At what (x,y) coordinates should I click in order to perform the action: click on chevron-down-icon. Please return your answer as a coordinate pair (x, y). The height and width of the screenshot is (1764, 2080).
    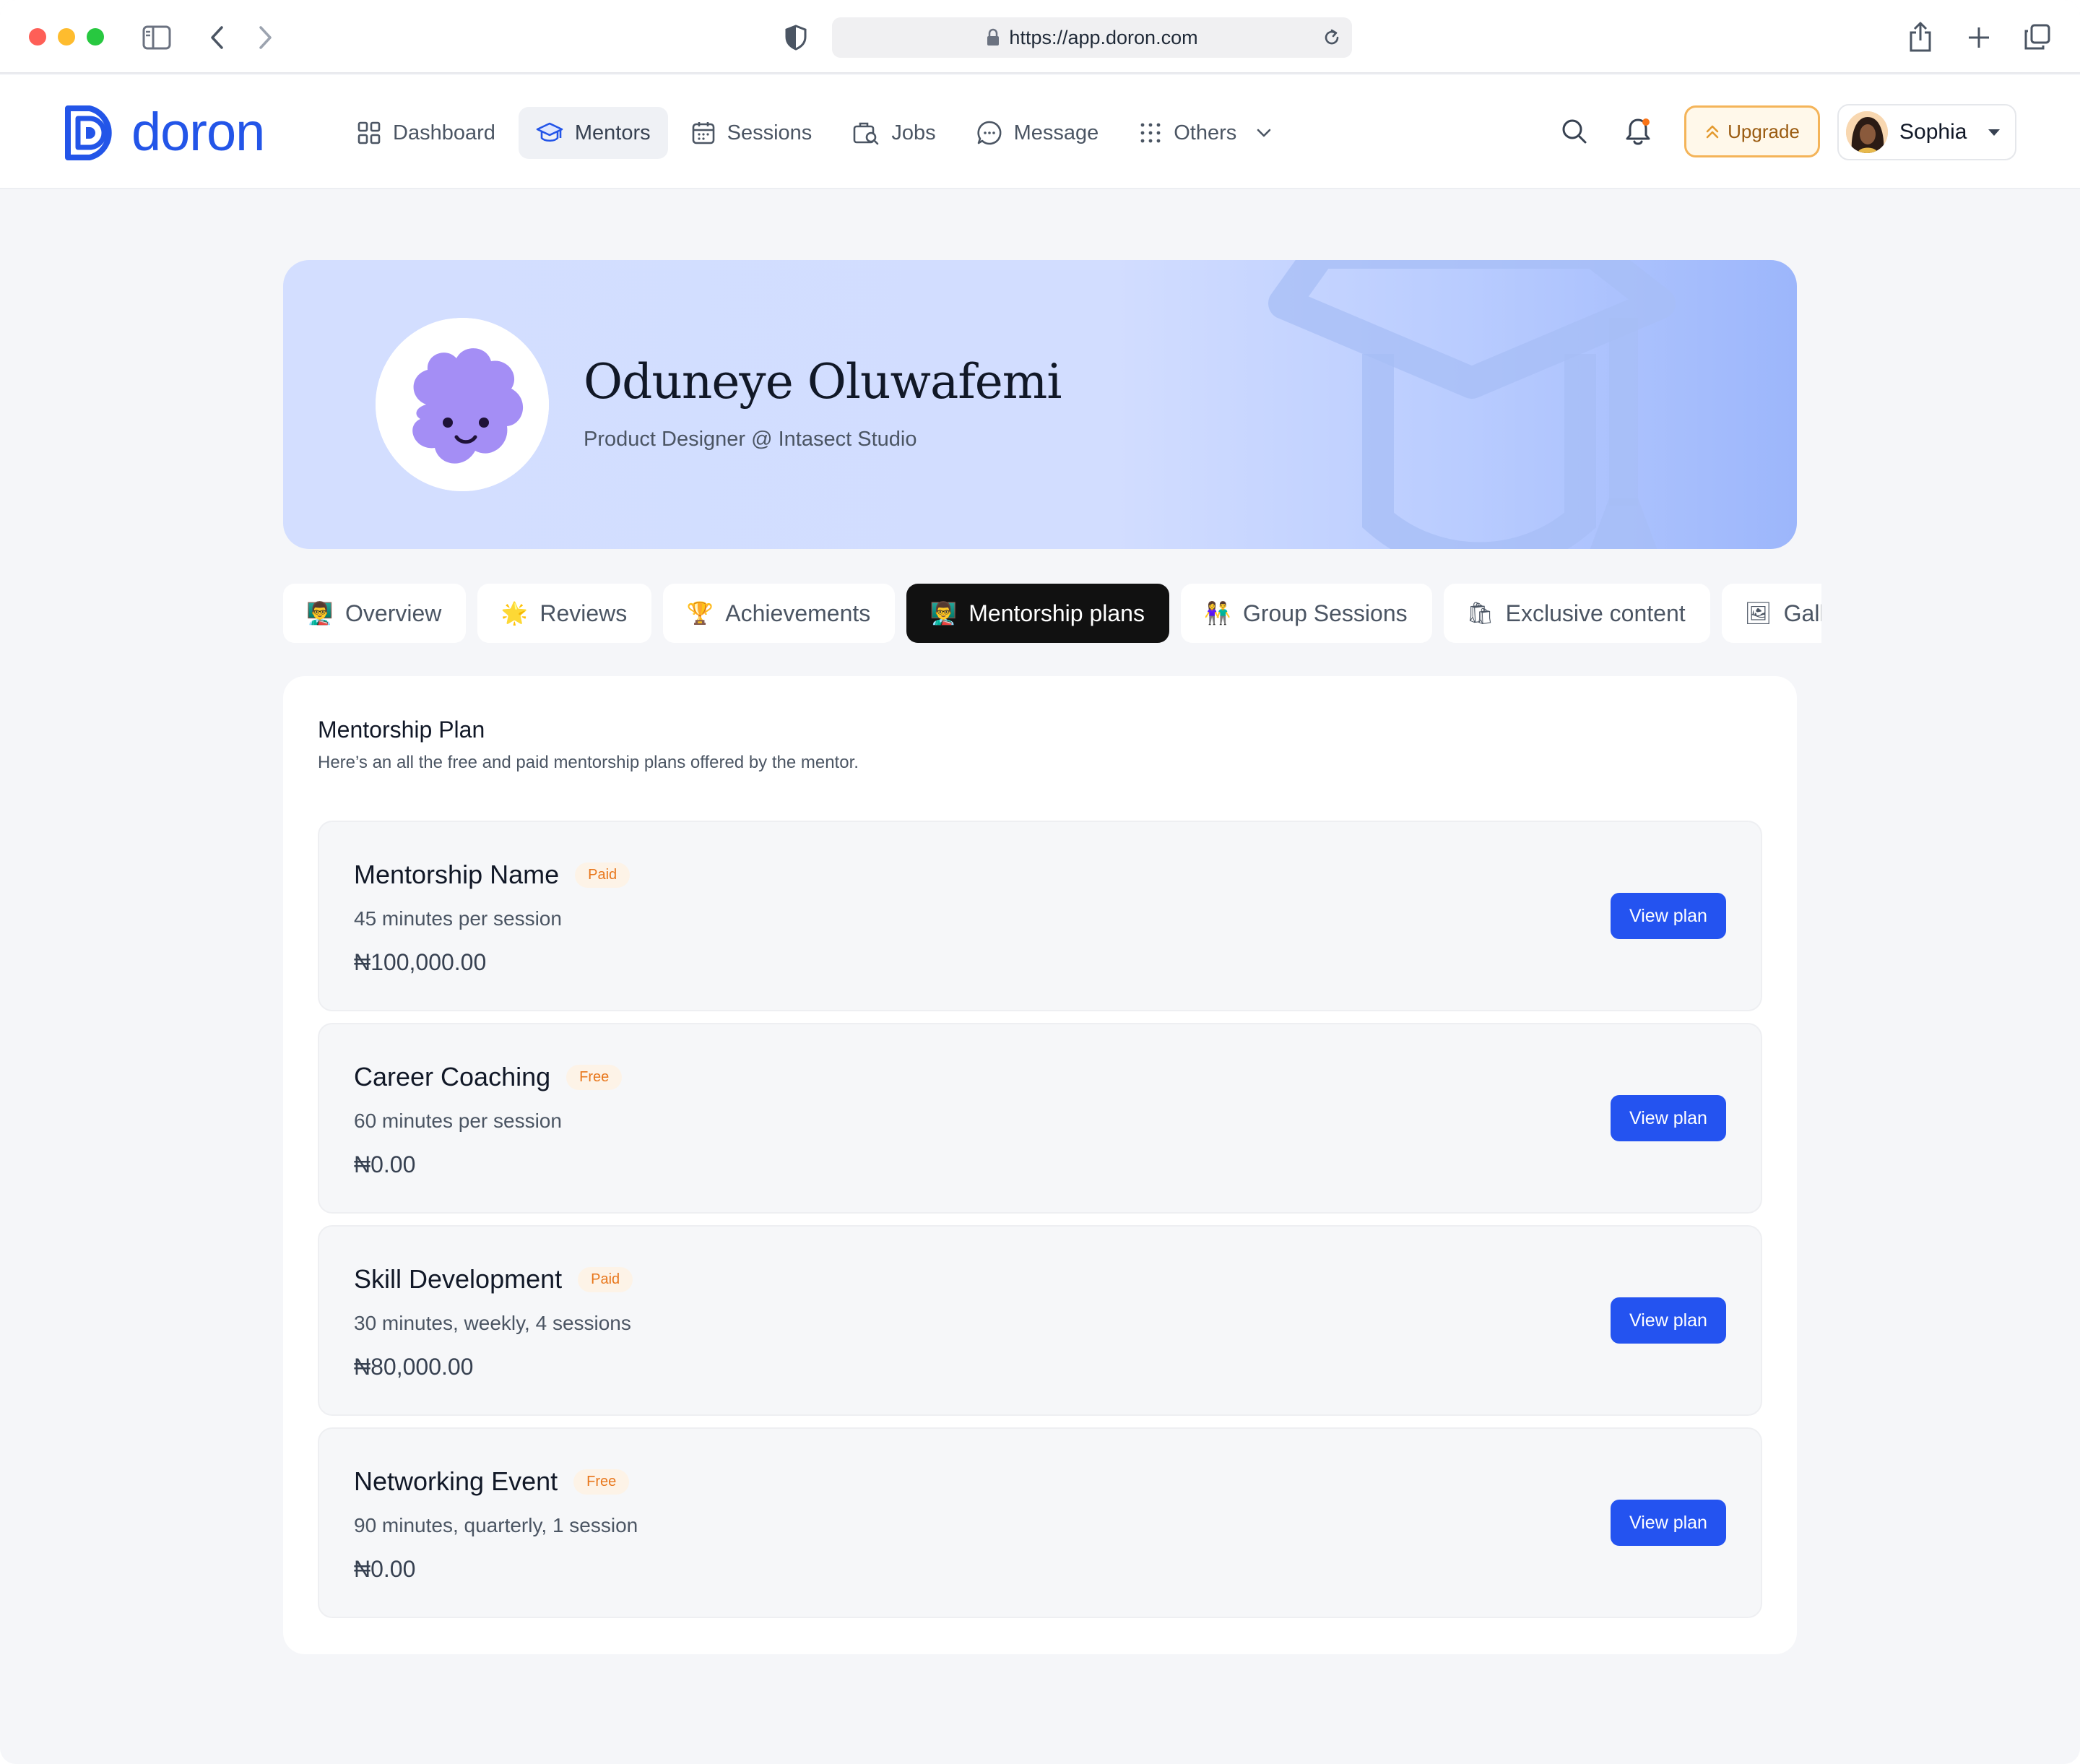
    Looking at the image, I should click on (1264, 133).